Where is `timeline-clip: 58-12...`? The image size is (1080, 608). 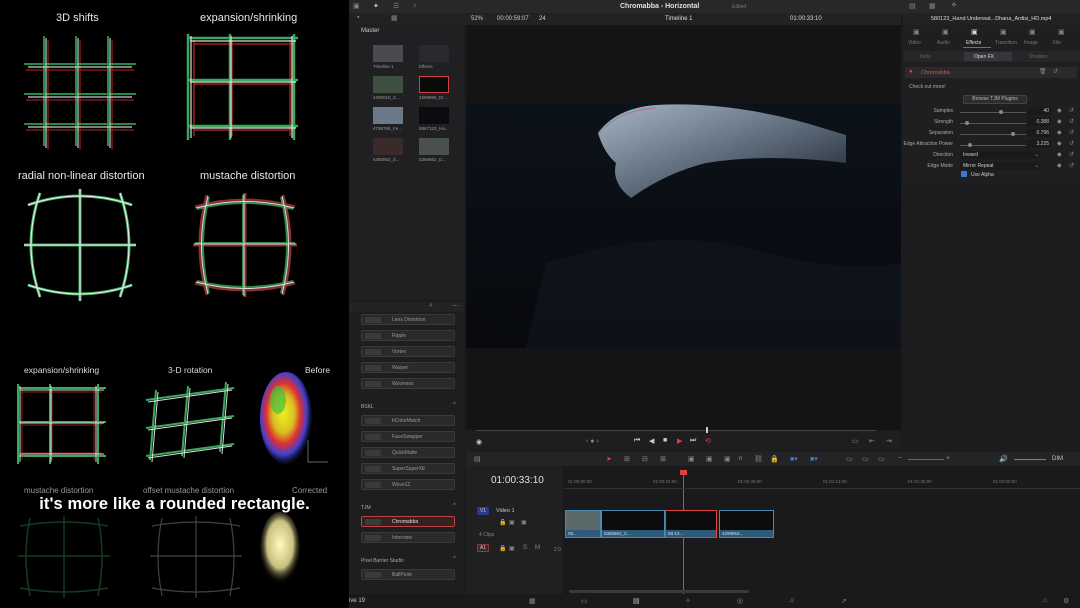 timeline-clip: 58-12... is located at coordinates (691, 524).